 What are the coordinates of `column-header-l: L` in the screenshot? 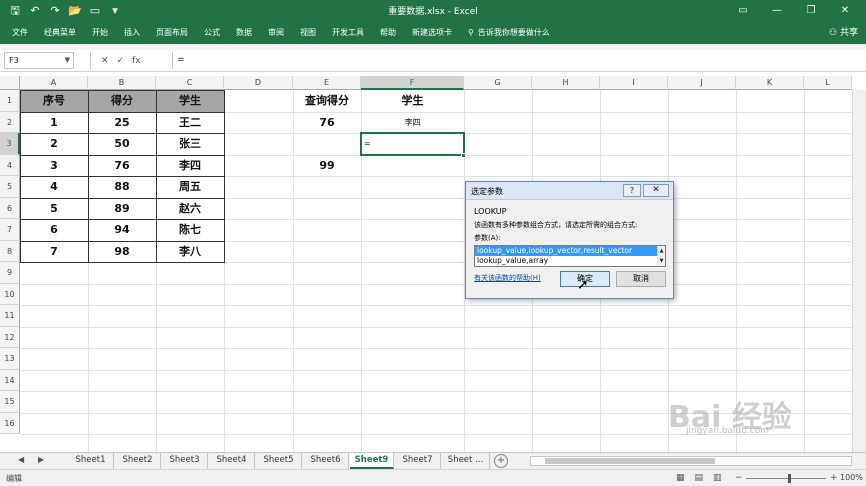 It's located at (828, 83).